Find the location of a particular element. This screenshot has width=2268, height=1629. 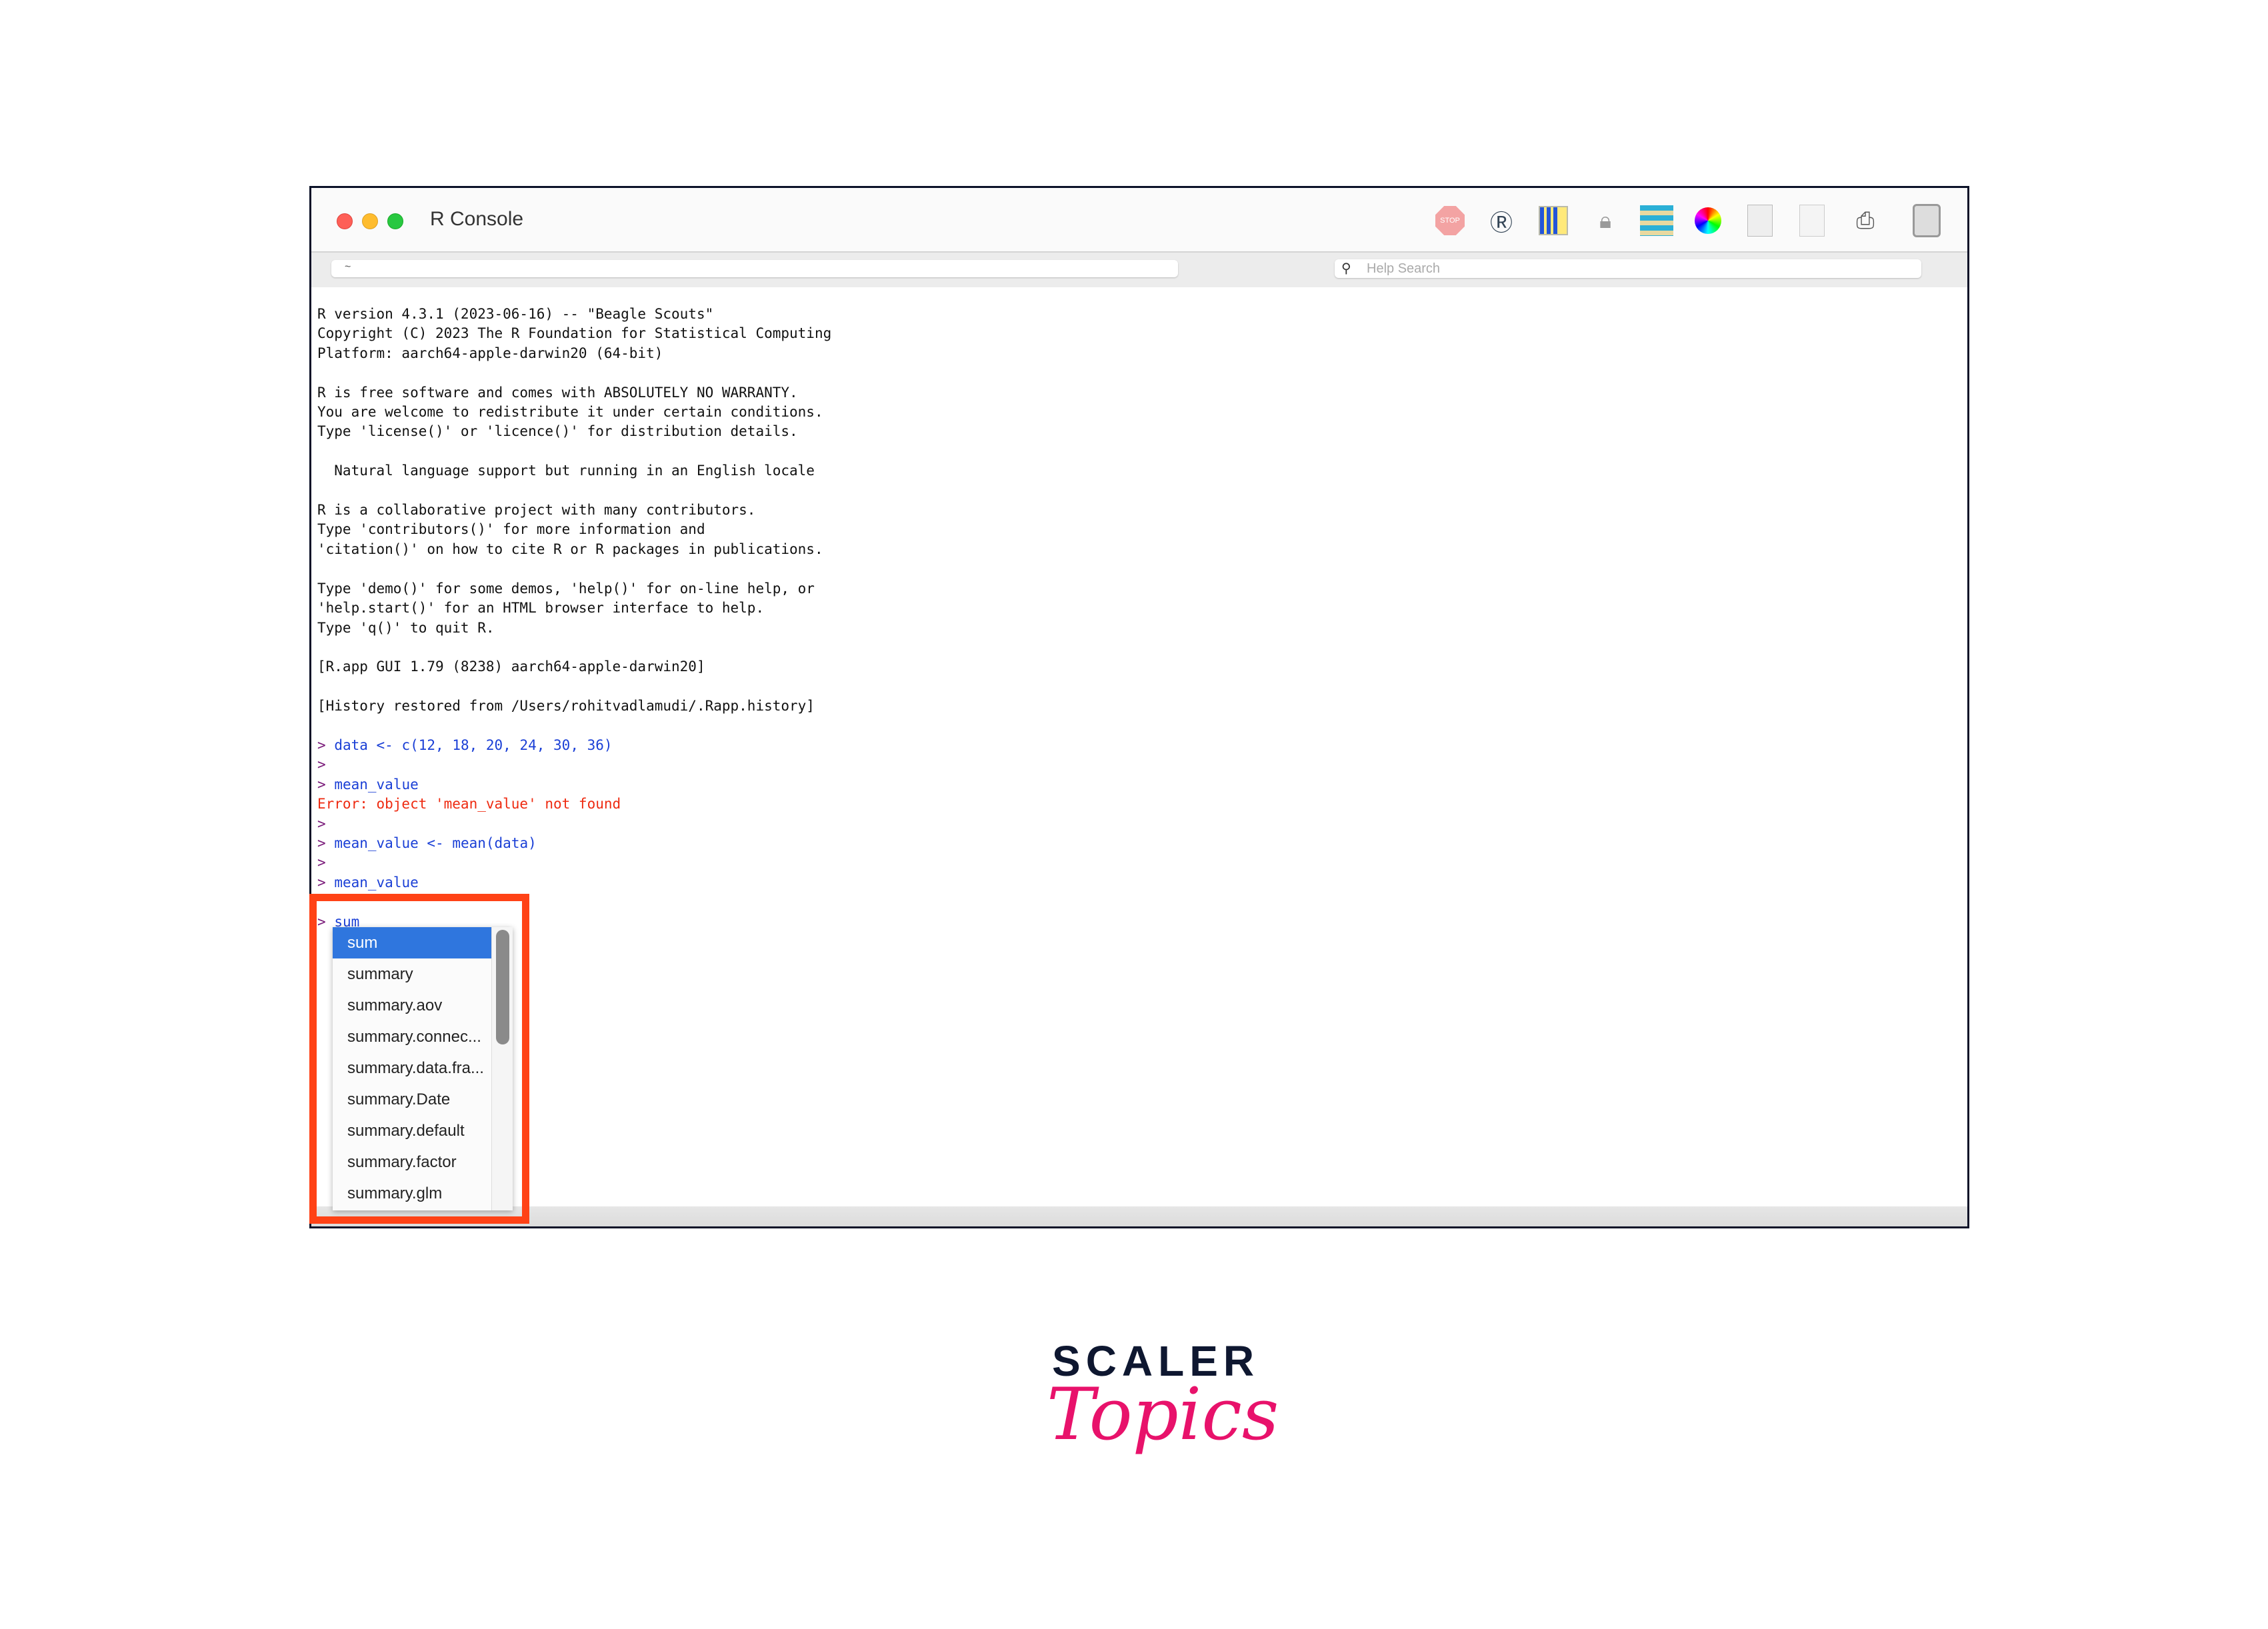

command-line: data <- c(12, 18, 20, 24, 30, 36) is located at coordinates (473, 745).